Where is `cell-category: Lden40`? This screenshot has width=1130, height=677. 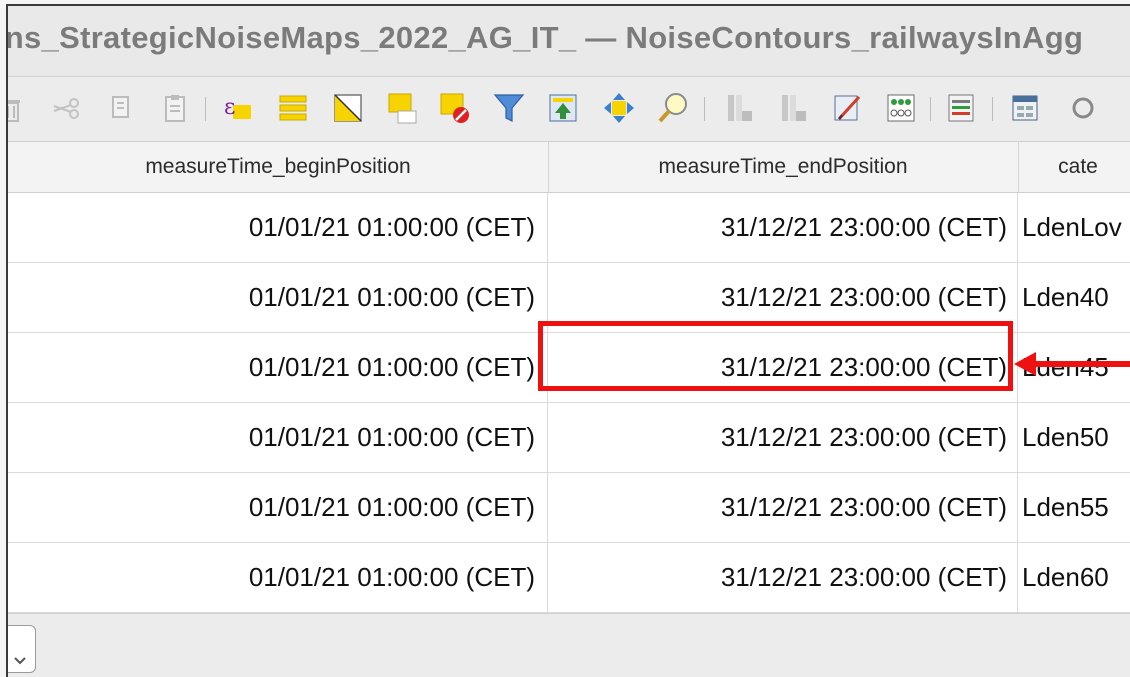 cell-category: Lden40 is located at coordinates (1074, 297).